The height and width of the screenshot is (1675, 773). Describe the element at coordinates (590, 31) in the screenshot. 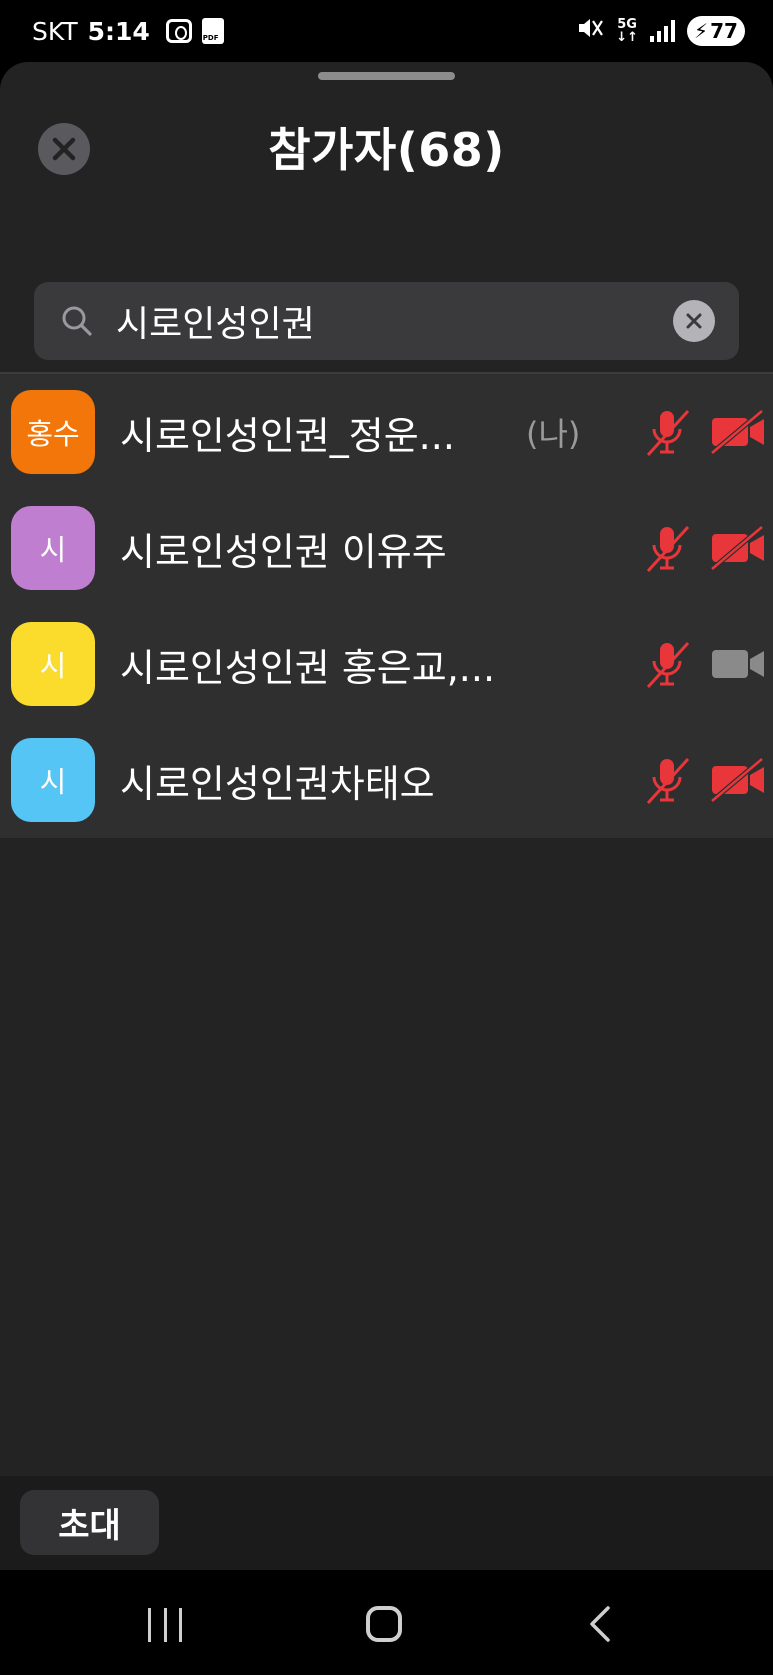

I see `mute-icon` at that location.